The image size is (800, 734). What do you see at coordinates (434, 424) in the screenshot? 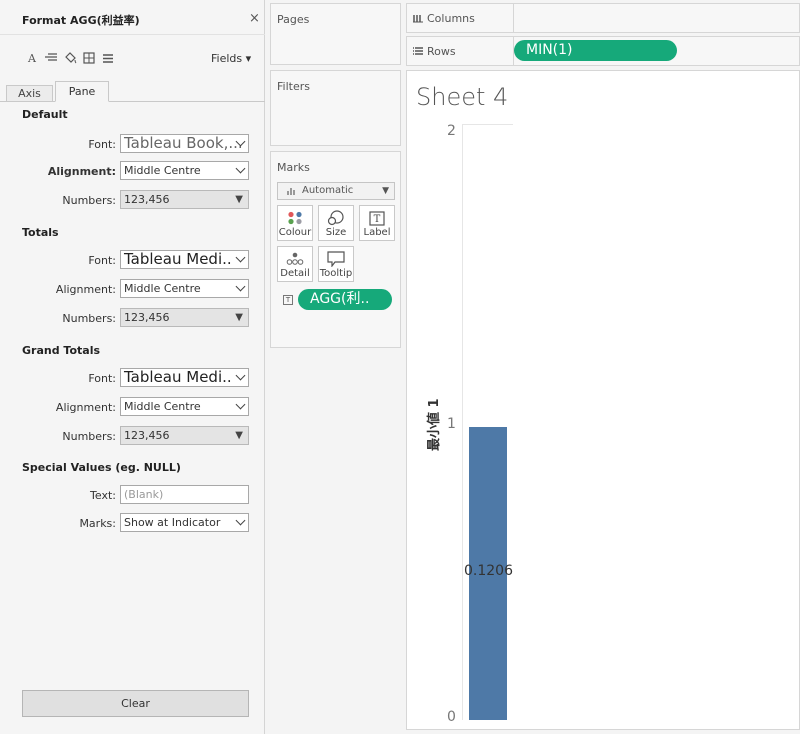
I see `y-axis-title: 最小値 1` at bounding box center [434, 424].